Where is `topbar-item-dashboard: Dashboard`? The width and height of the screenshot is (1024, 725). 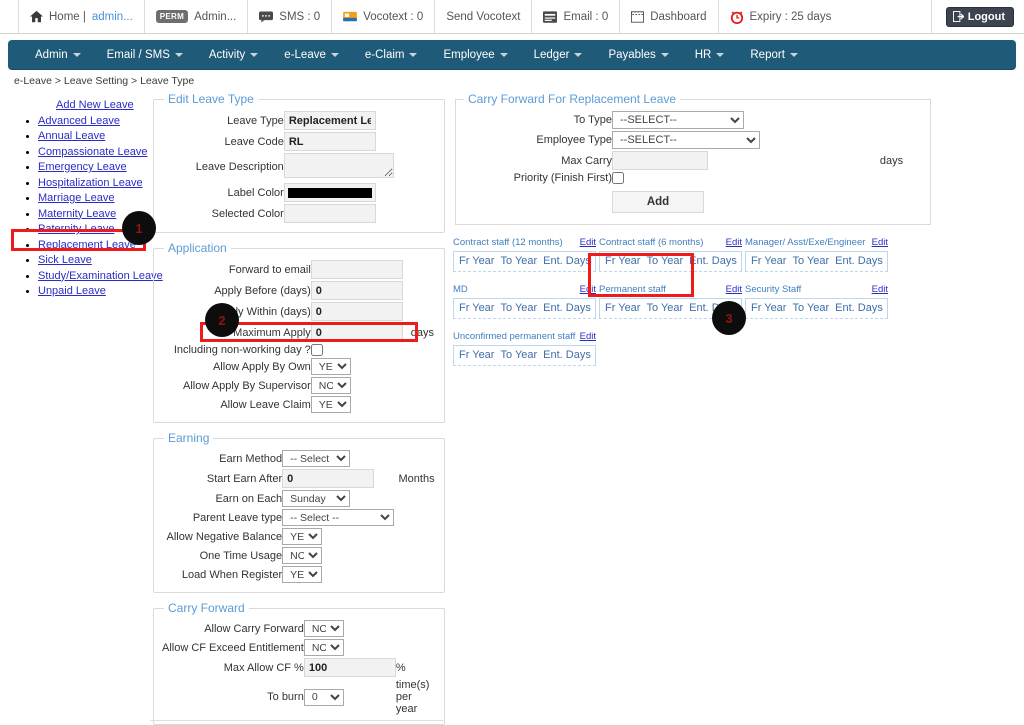
topbar-item-dashboard: Dashboard is located at coordinates (668, 16).